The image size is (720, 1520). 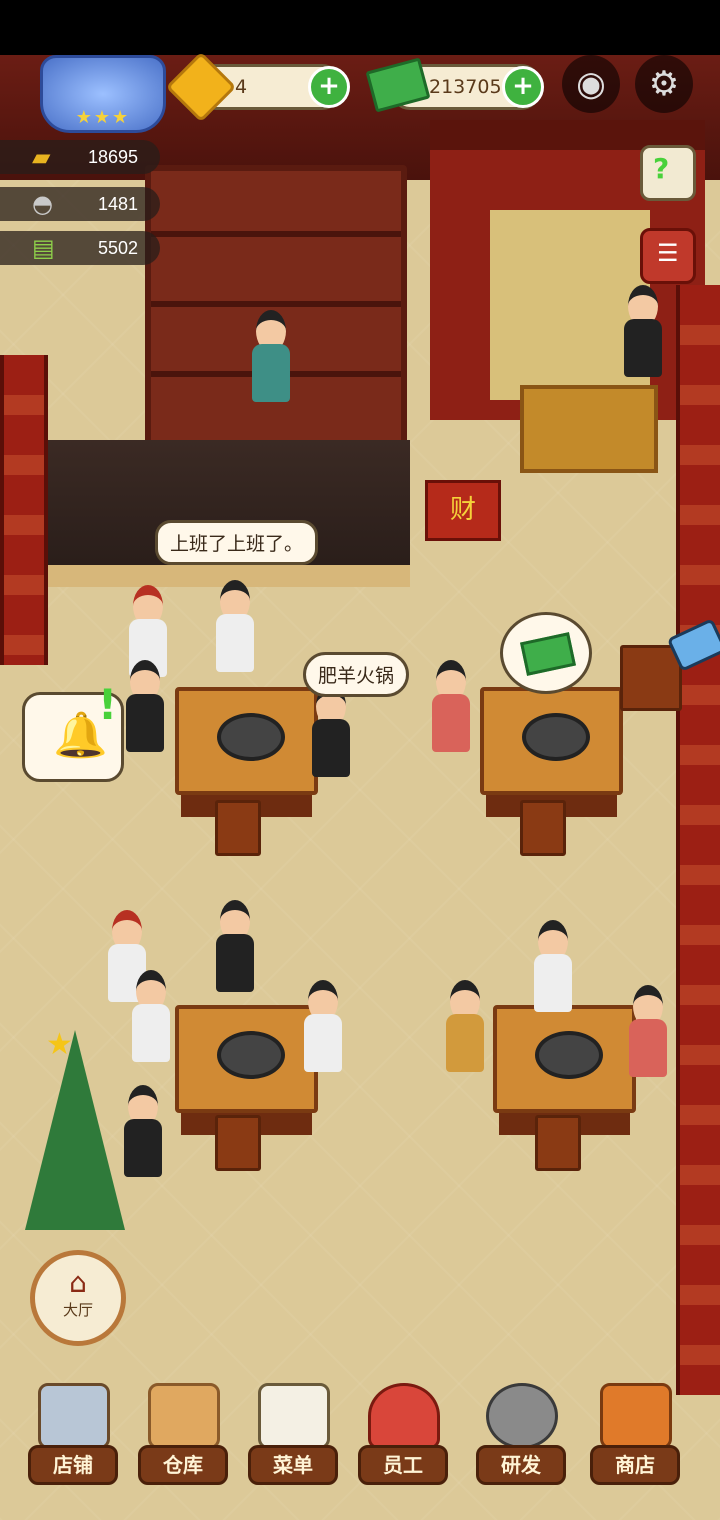 I want to click on stat-menu-value: 5502, so click(x=117, y=248).